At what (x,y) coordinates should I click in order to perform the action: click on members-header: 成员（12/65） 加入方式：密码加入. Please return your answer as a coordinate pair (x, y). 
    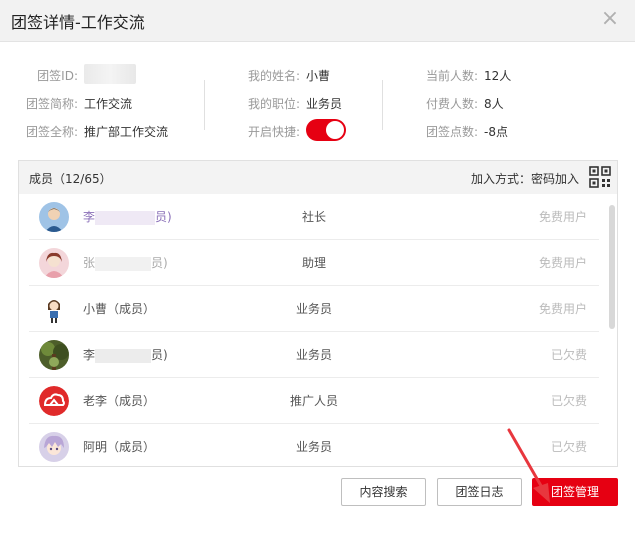
    Looking at the image, I should click on (318, 177).